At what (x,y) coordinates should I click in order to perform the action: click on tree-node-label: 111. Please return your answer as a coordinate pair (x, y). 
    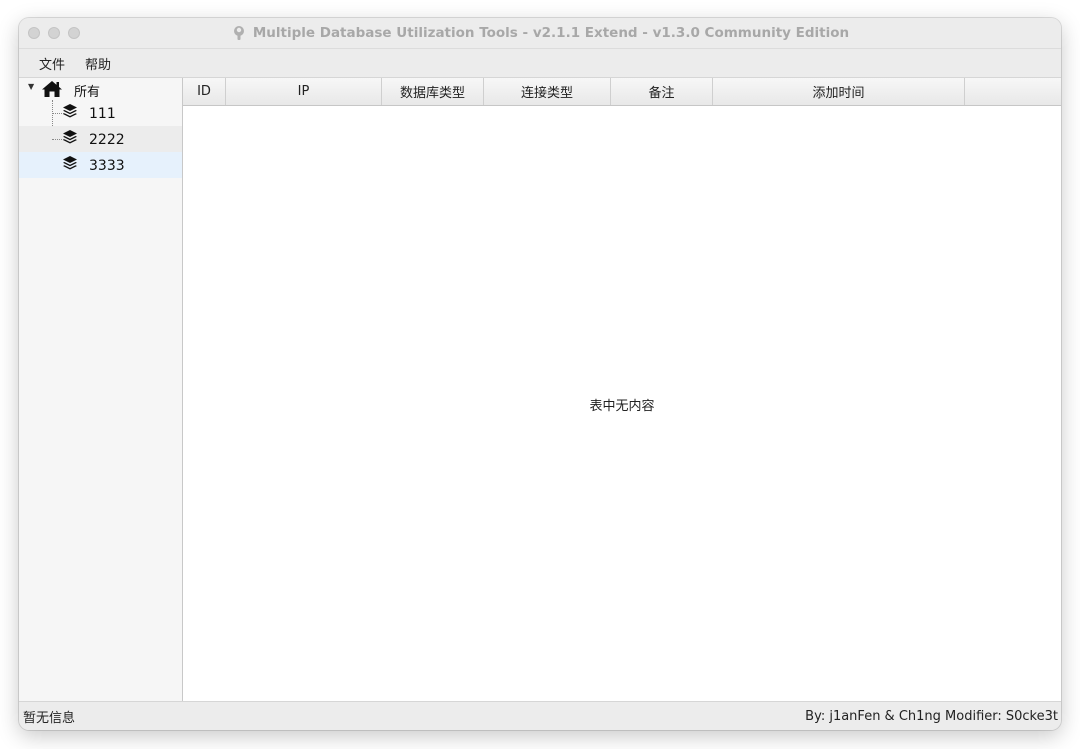
    Looking at the image, I should click on (102, 114).